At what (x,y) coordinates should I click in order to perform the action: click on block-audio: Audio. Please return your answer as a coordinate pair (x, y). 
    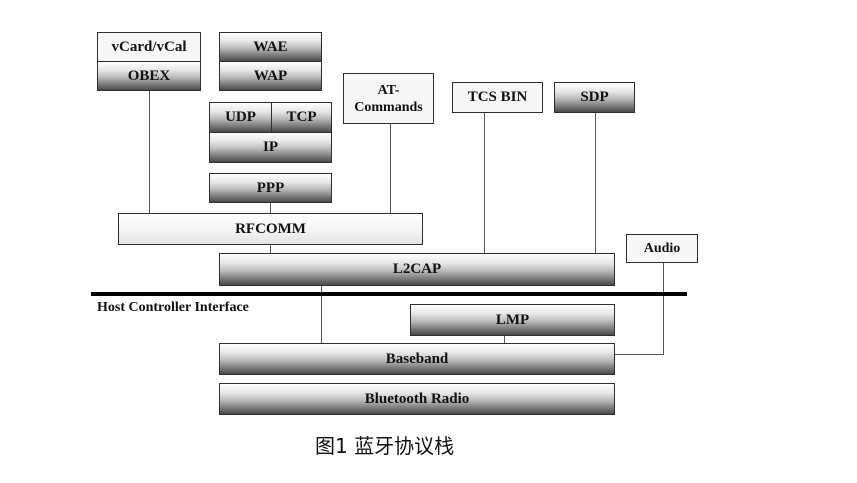
    Looking at the image, I should click on (662, 248).